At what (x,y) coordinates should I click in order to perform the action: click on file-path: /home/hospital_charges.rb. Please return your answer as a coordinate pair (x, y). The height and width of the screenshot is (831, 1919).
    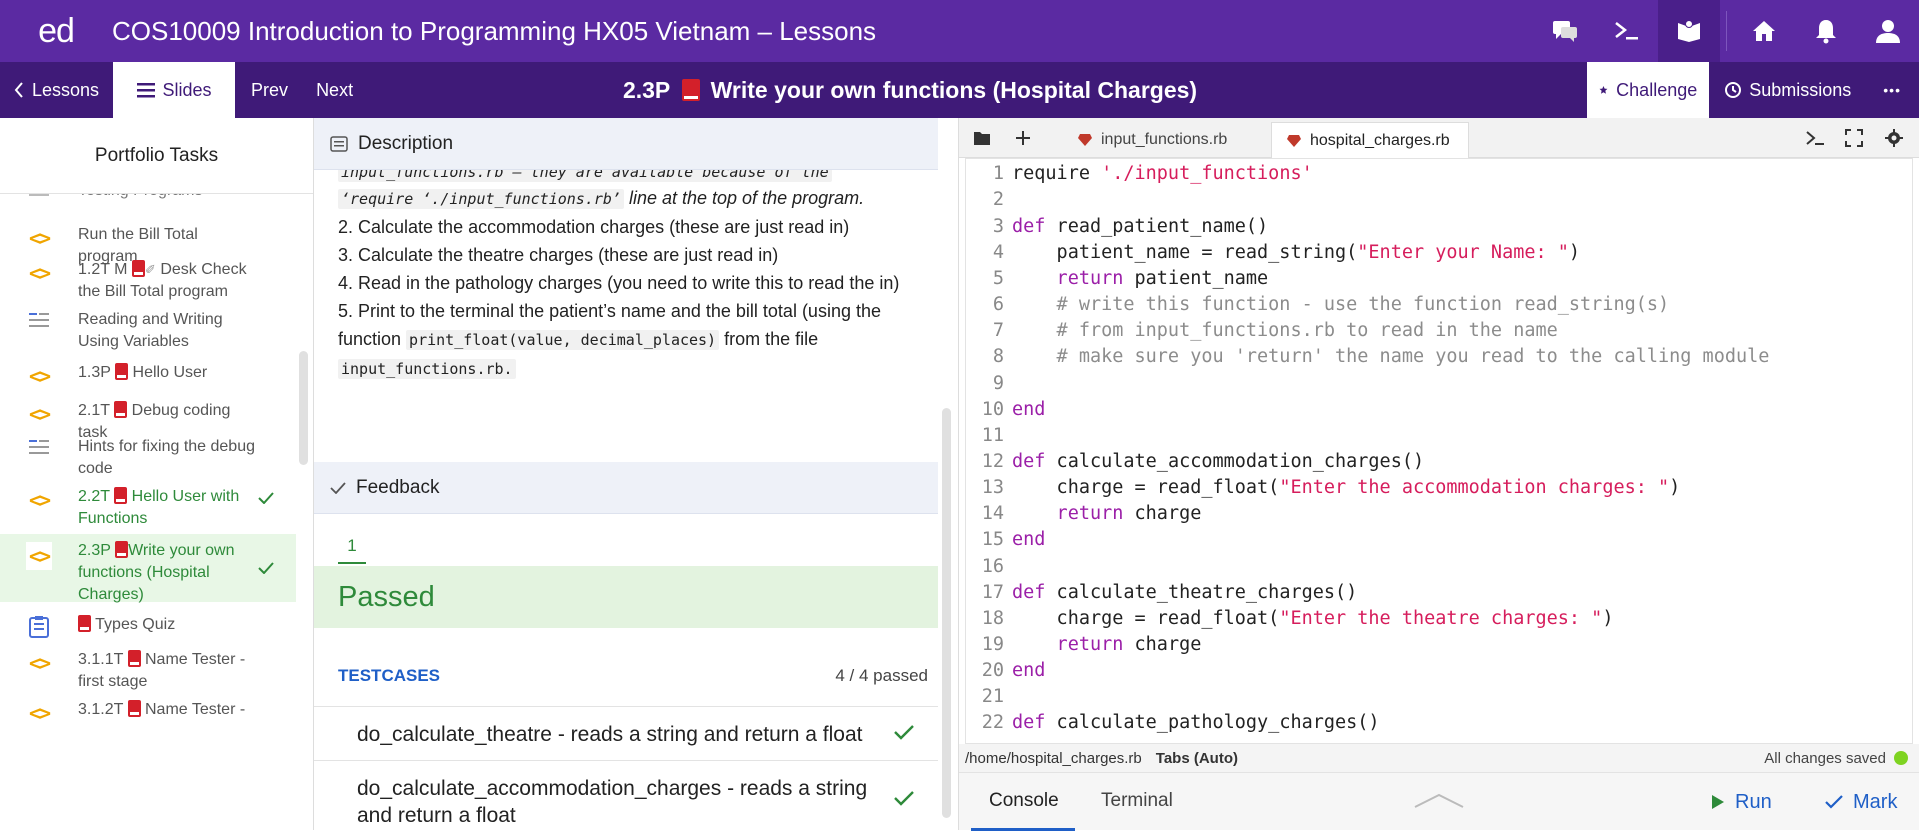
    Looking at the image, I should click on (1053, 758).